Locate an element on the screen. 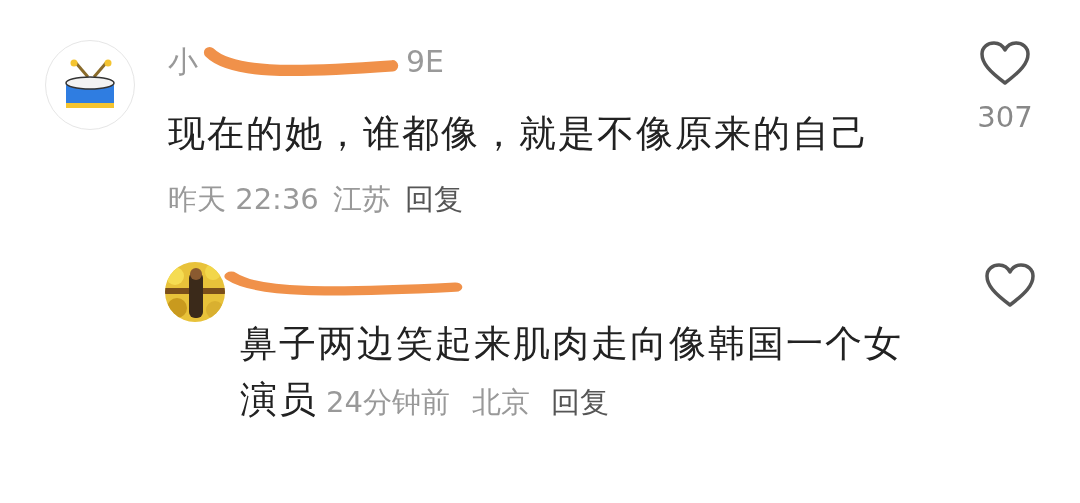  drum-icon is located at coordinates (90, 85).